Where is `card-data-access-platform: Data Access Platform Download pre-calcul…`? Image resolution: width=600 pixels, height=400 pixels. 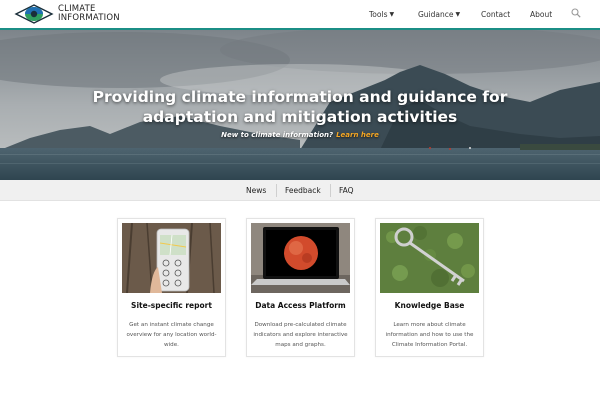
card-data-access-platform: Data Access Platform Download pre-calcul… is located at coordinates (300, 287).